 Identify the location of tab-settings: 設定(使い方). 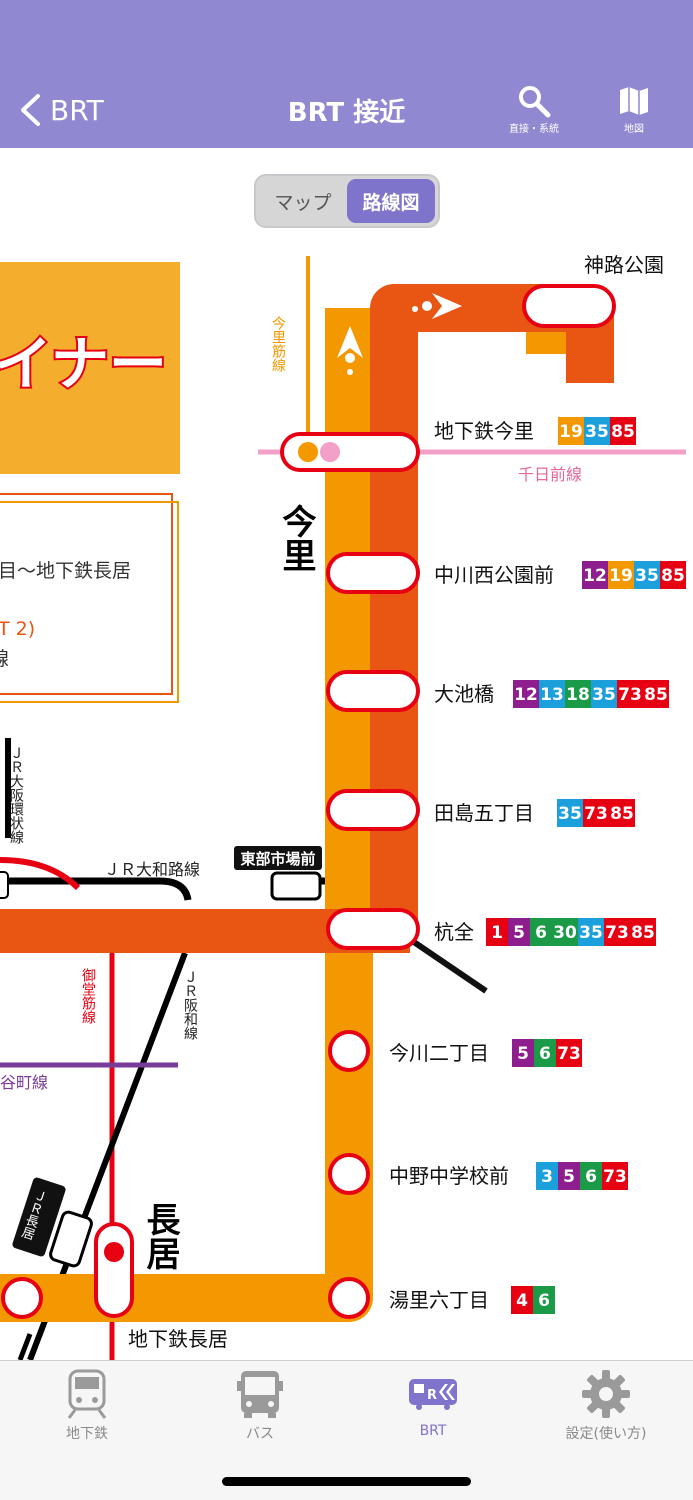
(606, 1409).